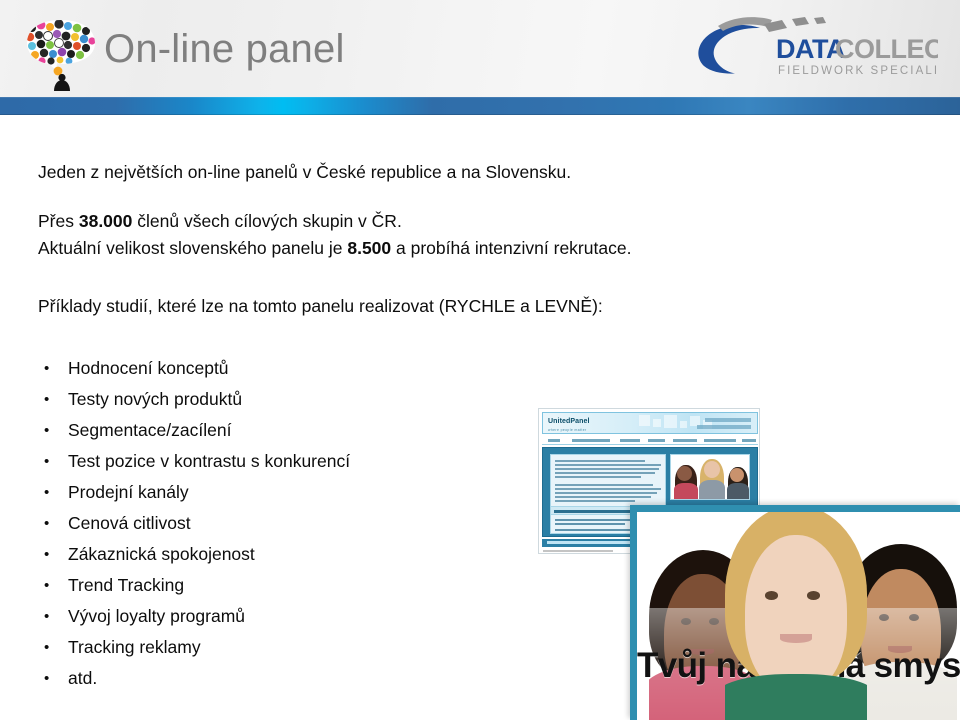 The width and height of the screenshot is (960, 720). Describe the element at coordinates (813, 52) in the screenshot. I see `datacollect-logo: DATA COLLECT FIELDWORK SPECIALIST` at that location.